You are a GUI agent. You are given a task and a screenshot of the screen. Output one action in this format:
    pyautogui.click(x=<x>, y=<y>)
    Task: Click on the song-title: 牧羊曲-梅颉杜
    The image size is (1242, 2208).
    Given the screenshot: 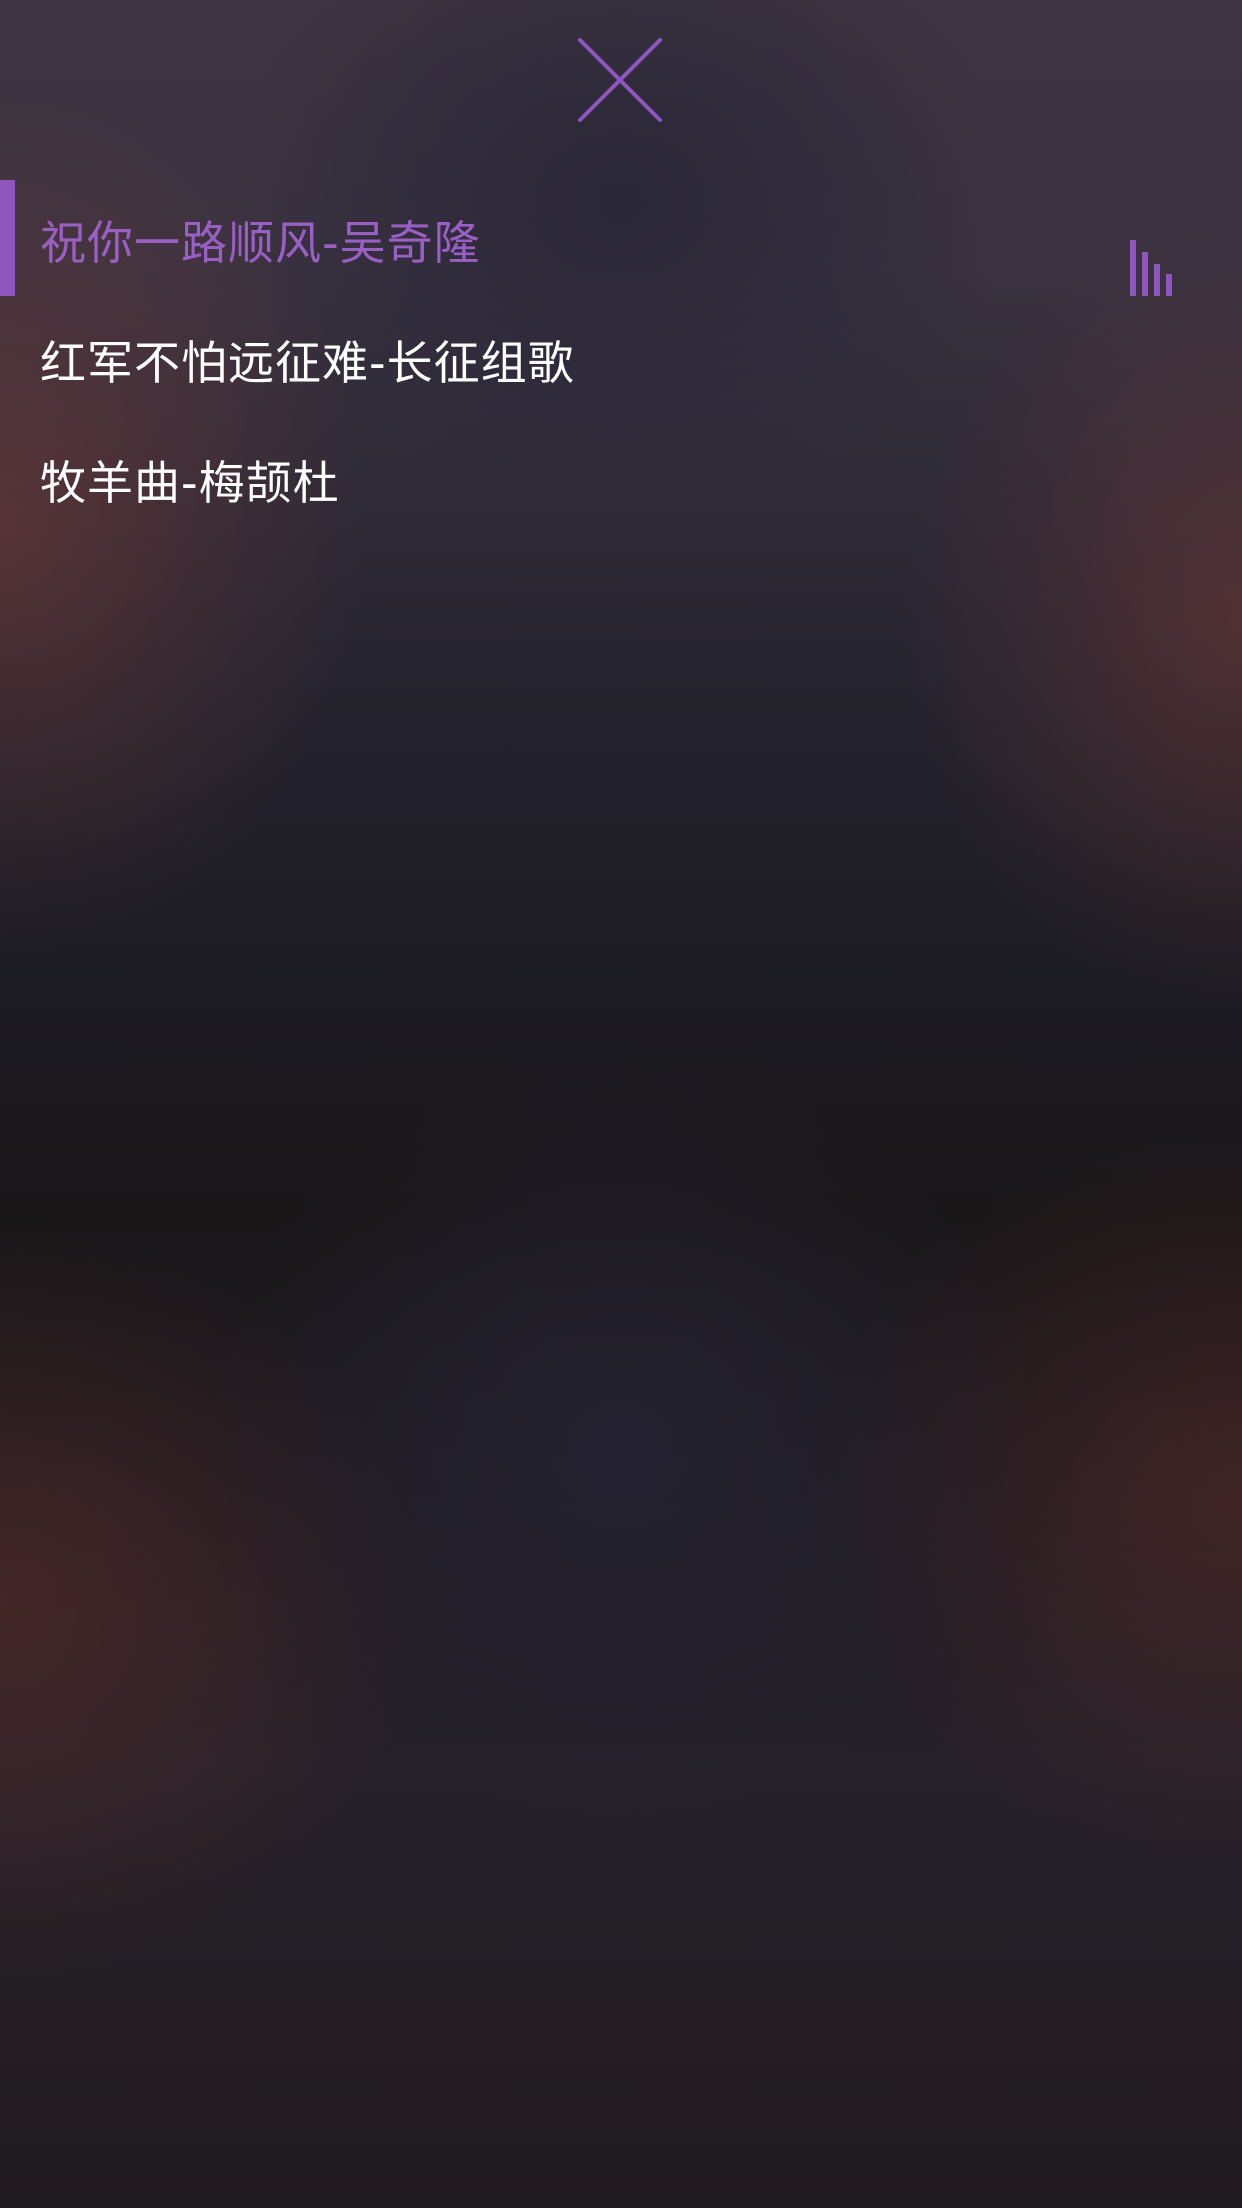 What is the action you would take?
    pyautogui.click(x=190, y=483)
    